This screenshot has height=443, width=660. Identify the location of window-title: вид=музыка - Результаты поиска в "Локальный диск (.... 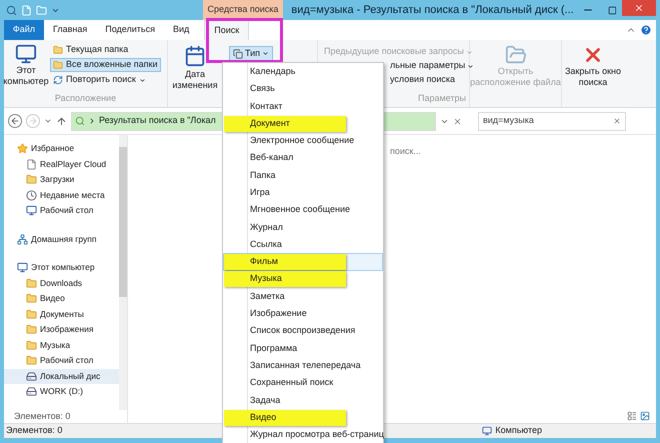
(432, 10).